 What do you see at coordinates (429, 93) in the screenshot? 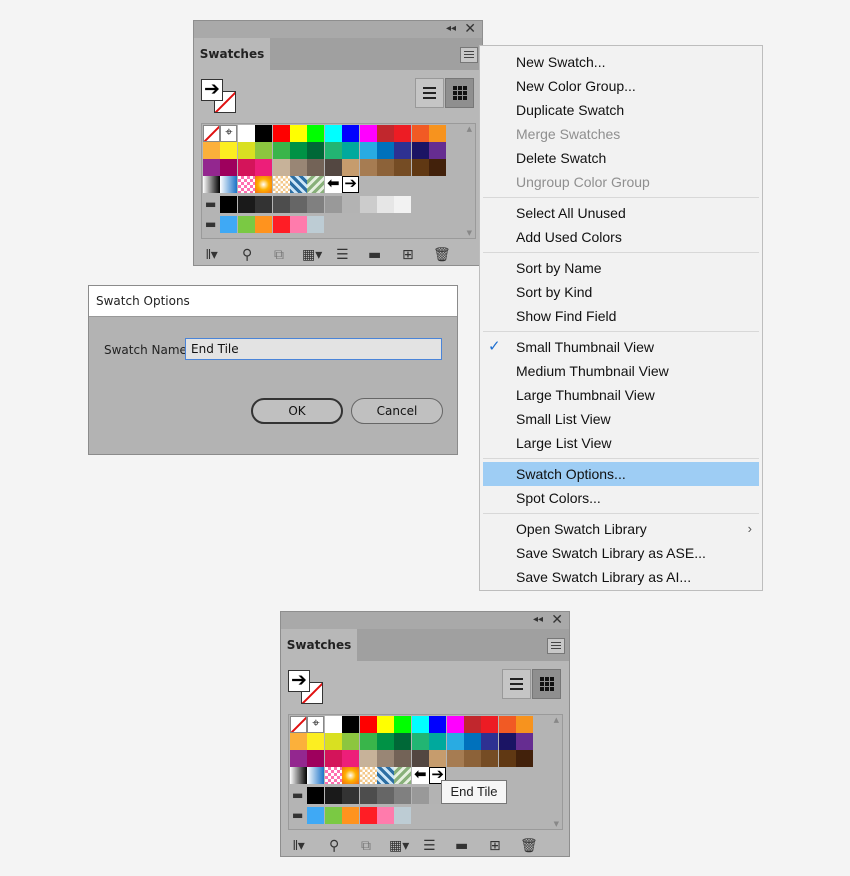
I see `list-view-button` at bounding box center [429, 93].